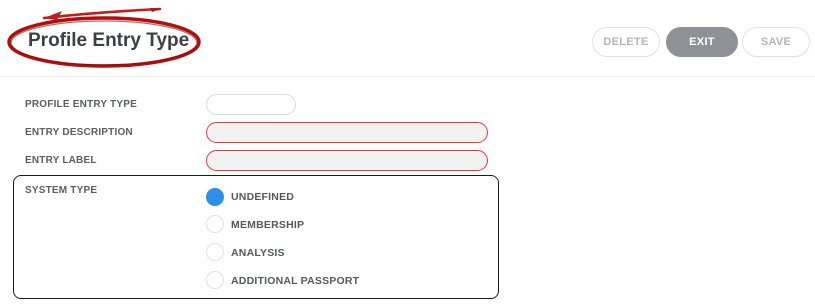  What do you see at coordinates (407, 76) in the screenshot?
I see `header-divider` at bounding box center [407, 76].